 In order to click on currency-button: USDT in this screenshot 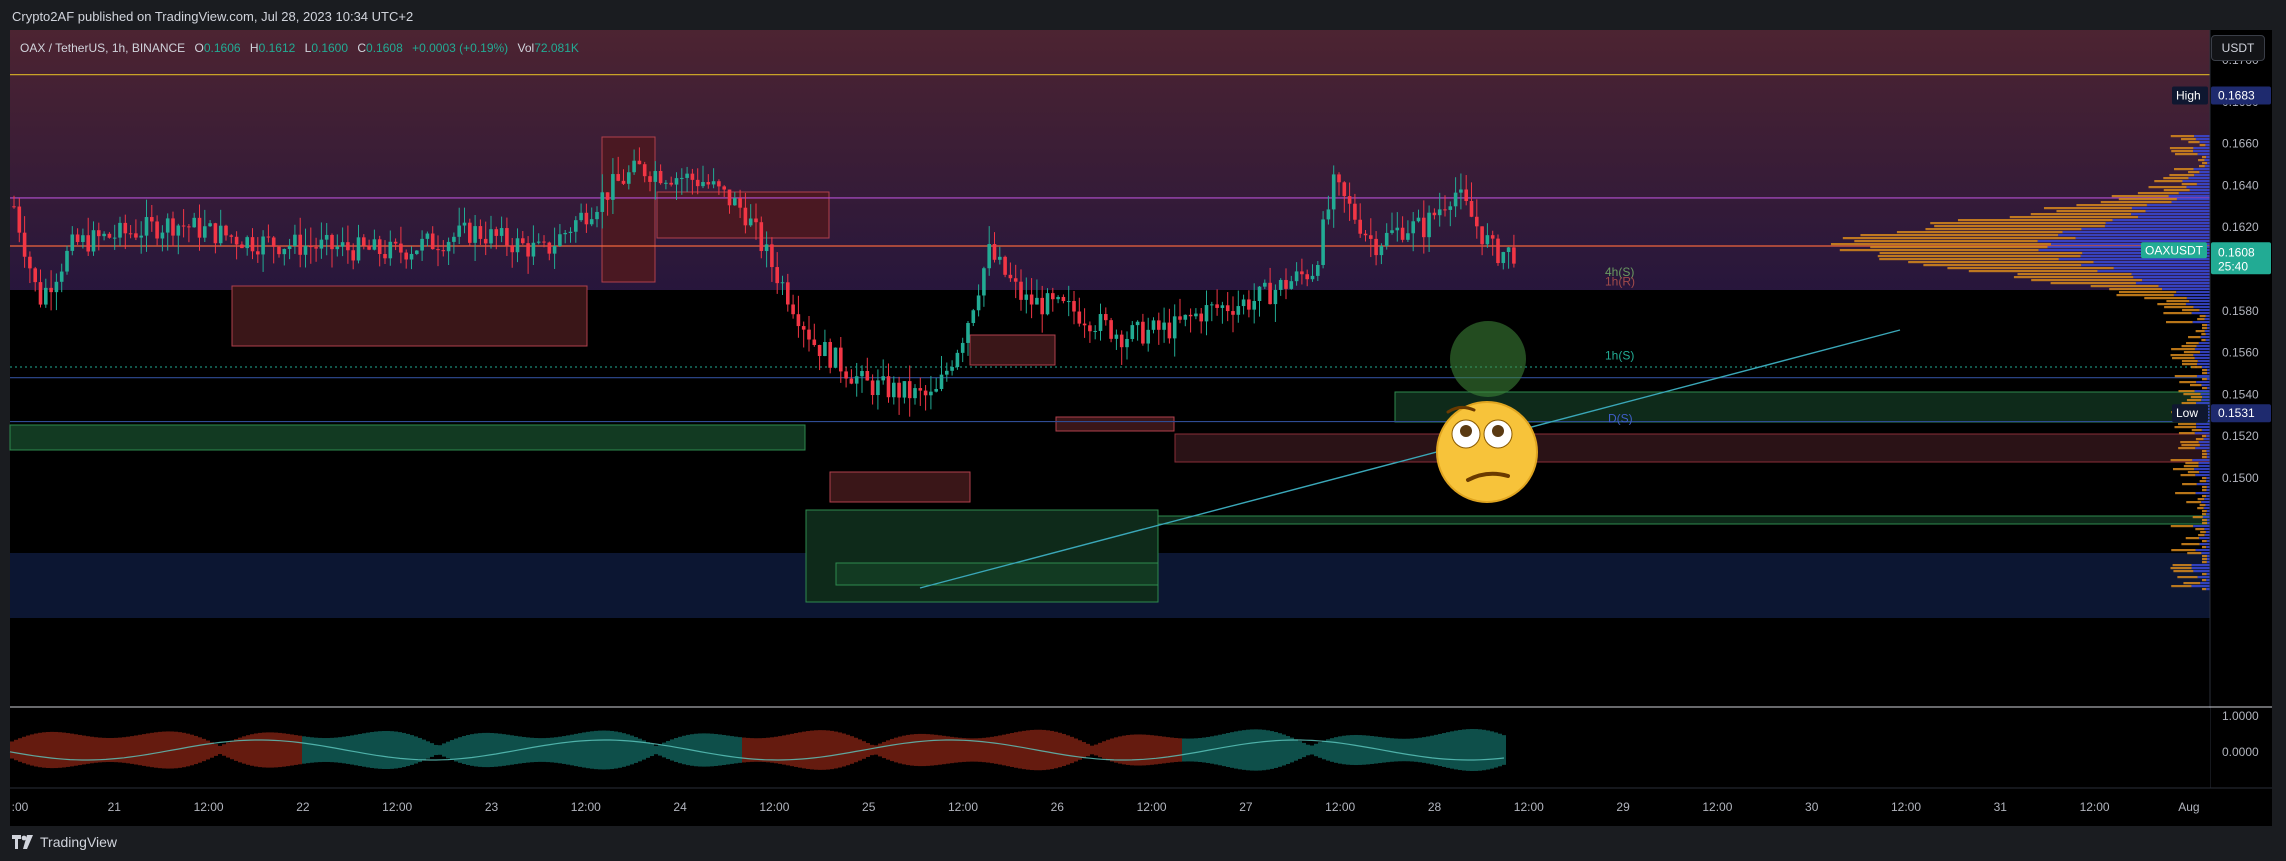, I will do `click(2238, 48)`.